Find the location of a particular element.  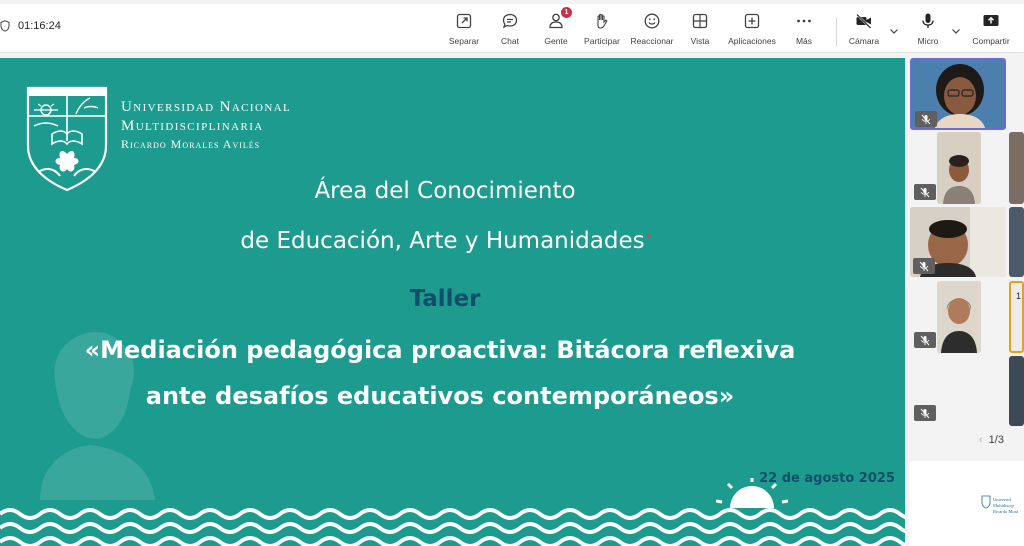

university-name-line2: Multidisciplinaria is located at coordinates (192, 126).